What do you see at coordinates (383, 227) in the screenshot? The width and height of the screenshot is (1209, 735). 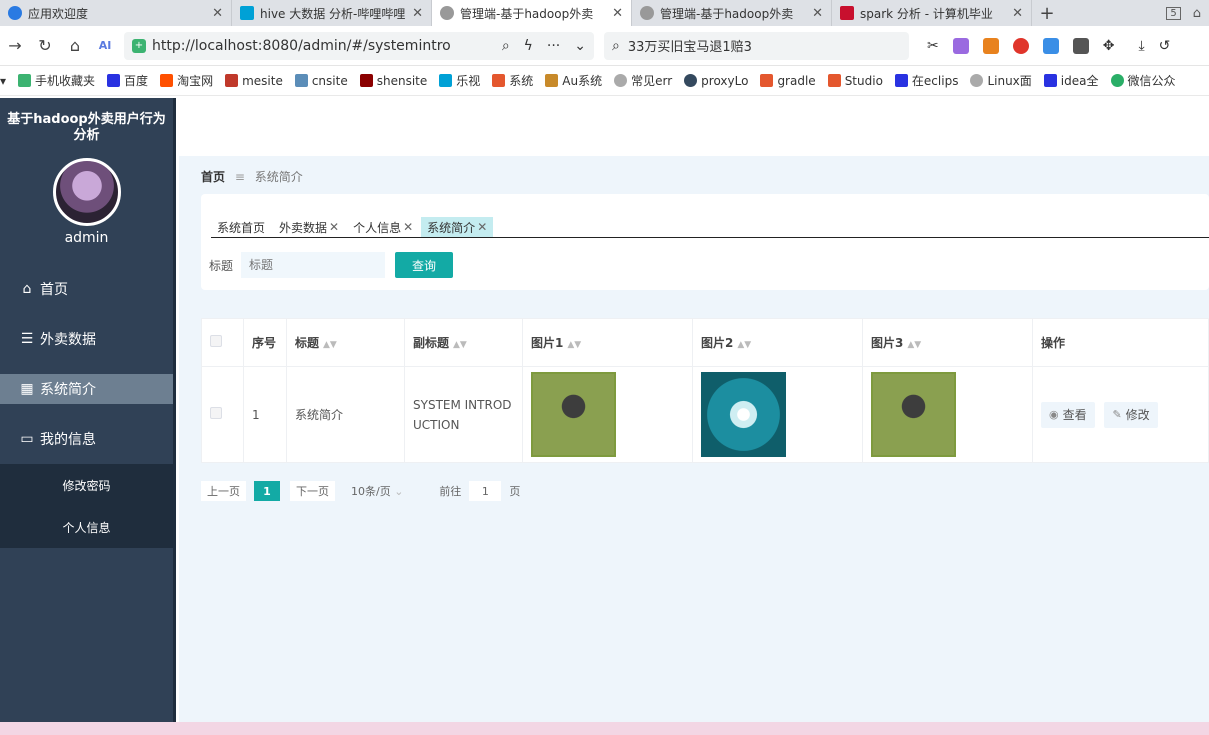 I see `tag-personal-info: 个人信息 ✕` at bounding box center [383, 227].